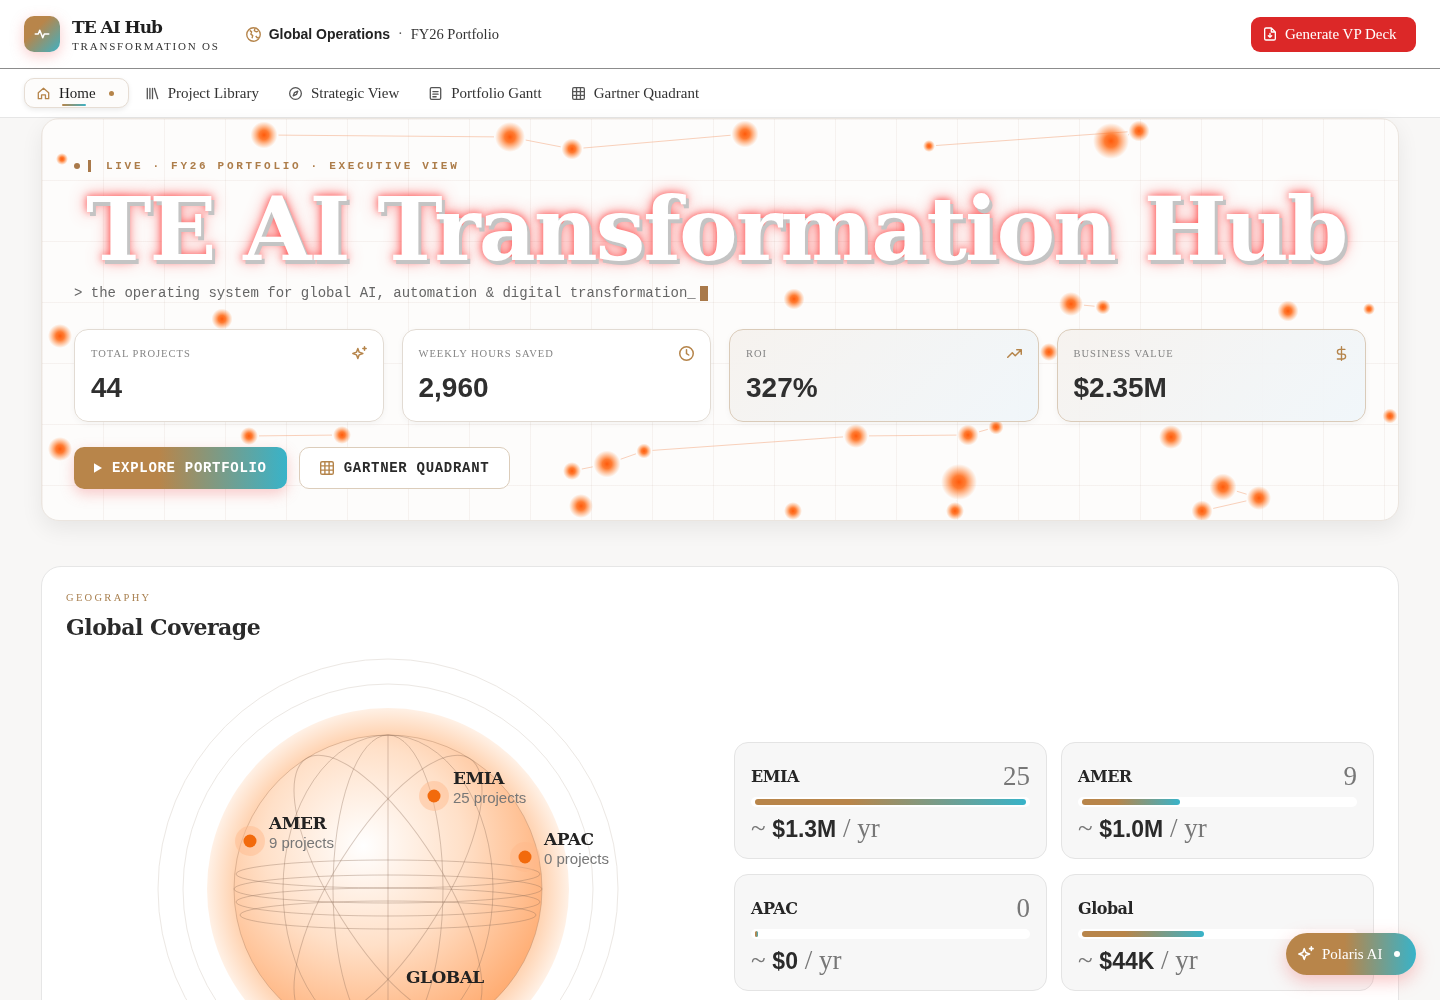 Image resolution: width=1440 pixels, height=1000 pixels. What do you see at coordinates (490, 798) in the screenshot?
I see `project-count: 25 projects` at bounding box center [490, 798].